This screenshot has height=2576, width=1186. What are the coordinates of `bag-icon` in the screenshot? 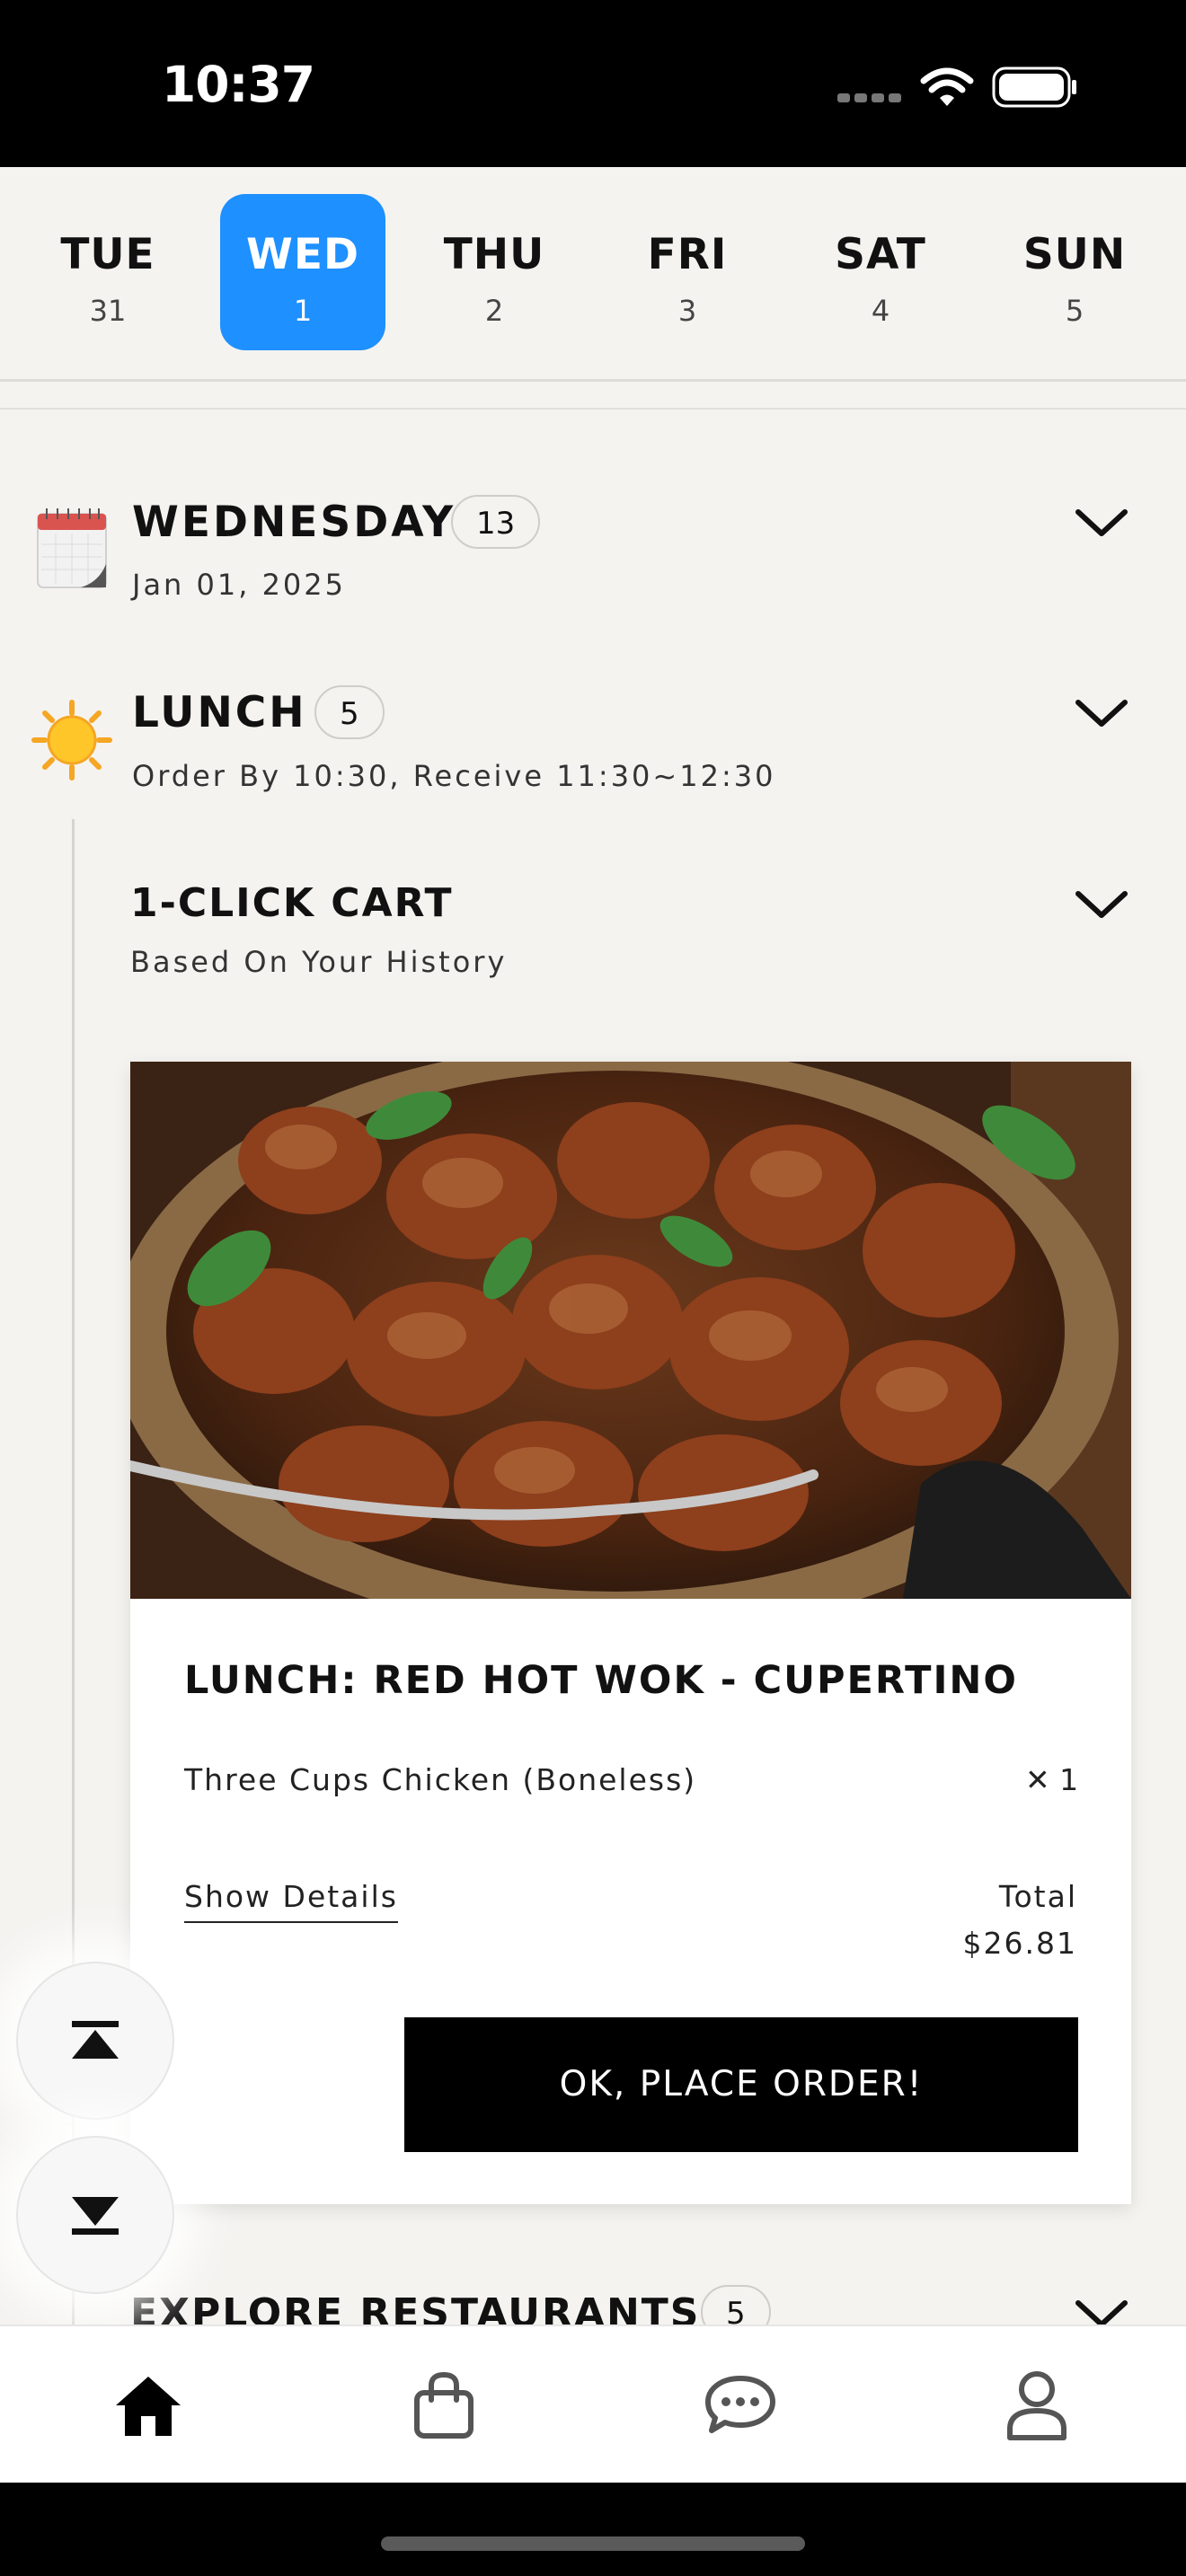 It's located at (444, 2405).